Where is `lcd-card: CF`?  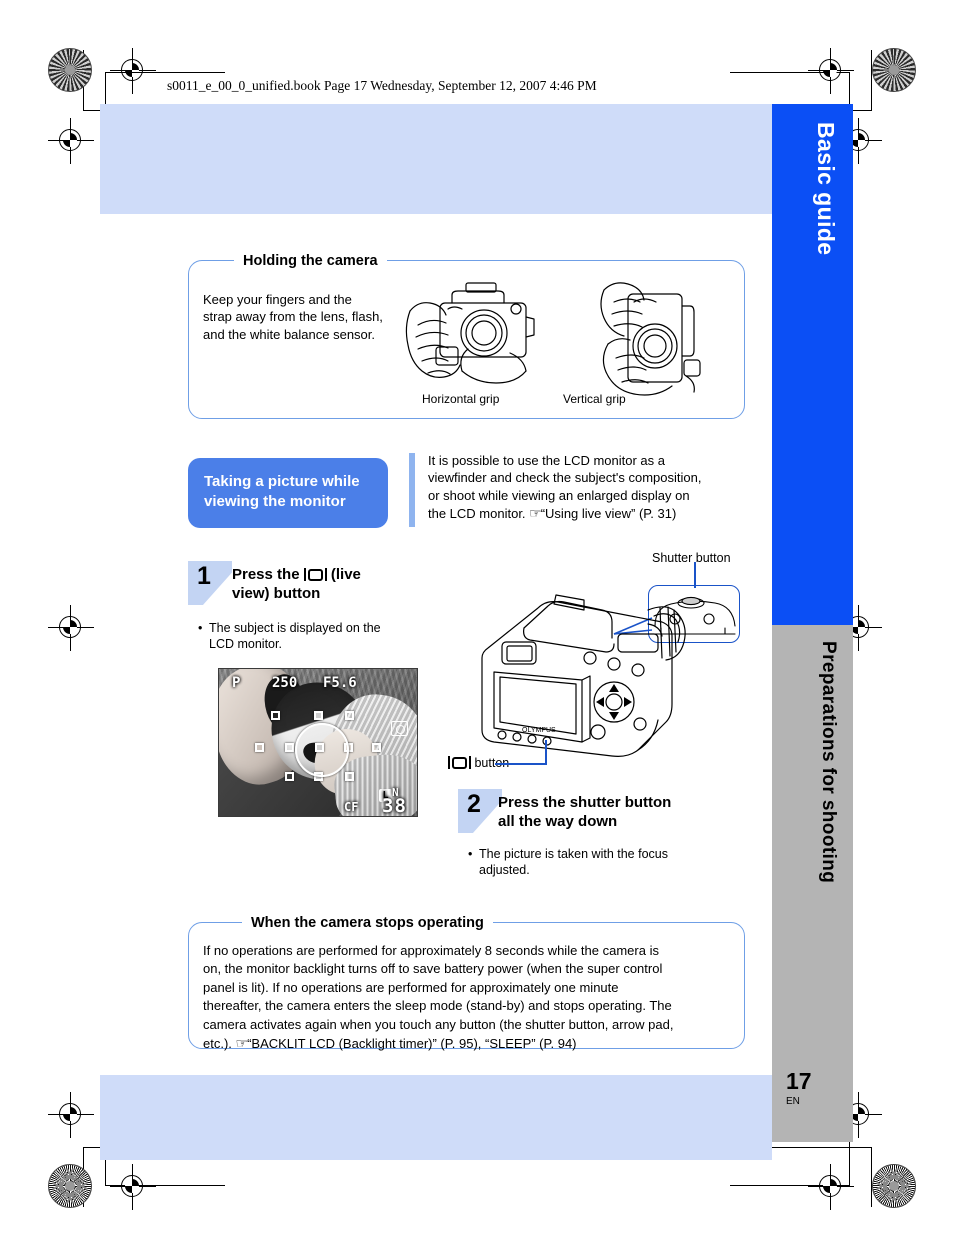
lcd-card: CF is located at coordinates (351, 807).